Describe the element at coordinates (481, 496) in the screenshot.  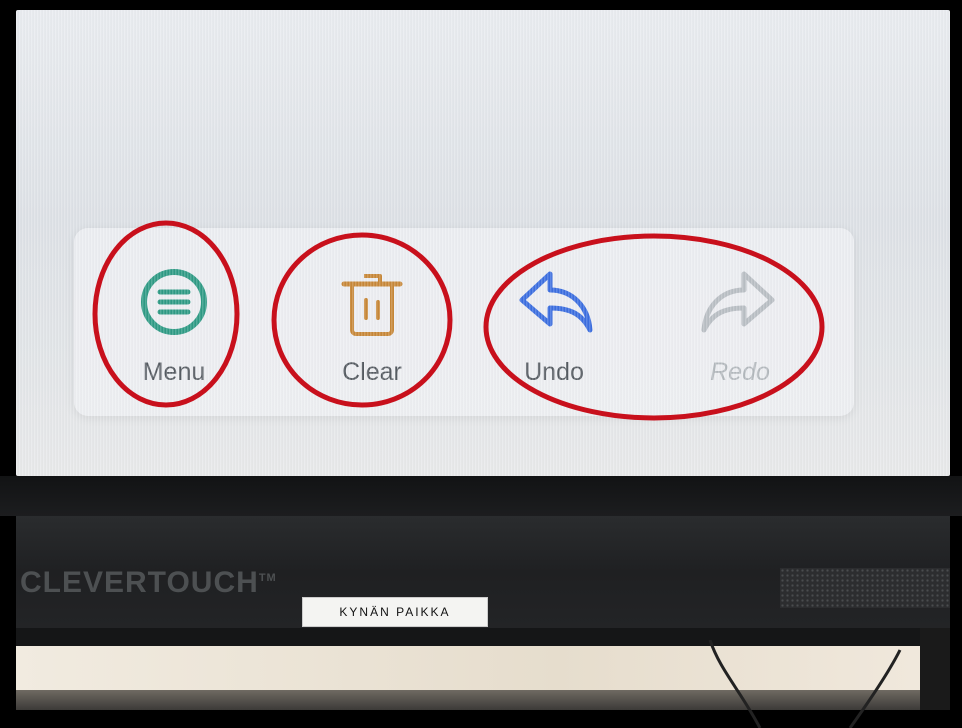
I see `display-bezel` at that location.